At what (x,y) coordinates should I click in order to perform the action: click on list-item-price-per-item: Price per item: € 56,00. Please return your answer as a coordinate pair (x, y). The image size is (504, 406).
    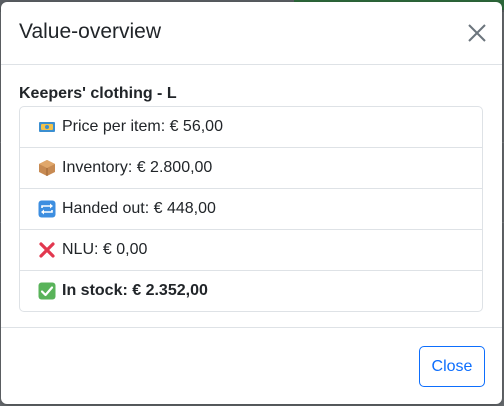
    Looking at the image, I should click on (251, 127).